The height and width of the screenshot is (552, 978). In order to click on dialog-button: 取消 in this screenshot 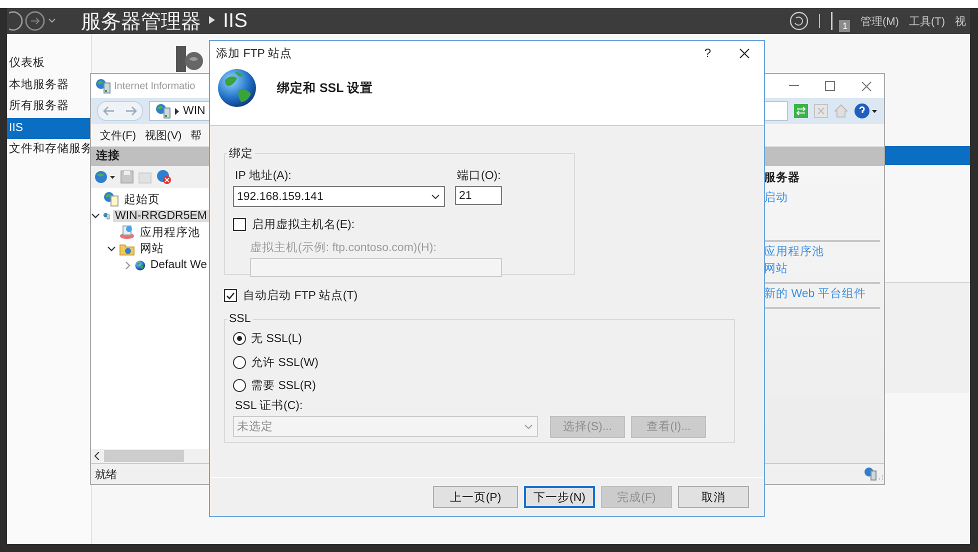, I will do `click(713, 497)`.